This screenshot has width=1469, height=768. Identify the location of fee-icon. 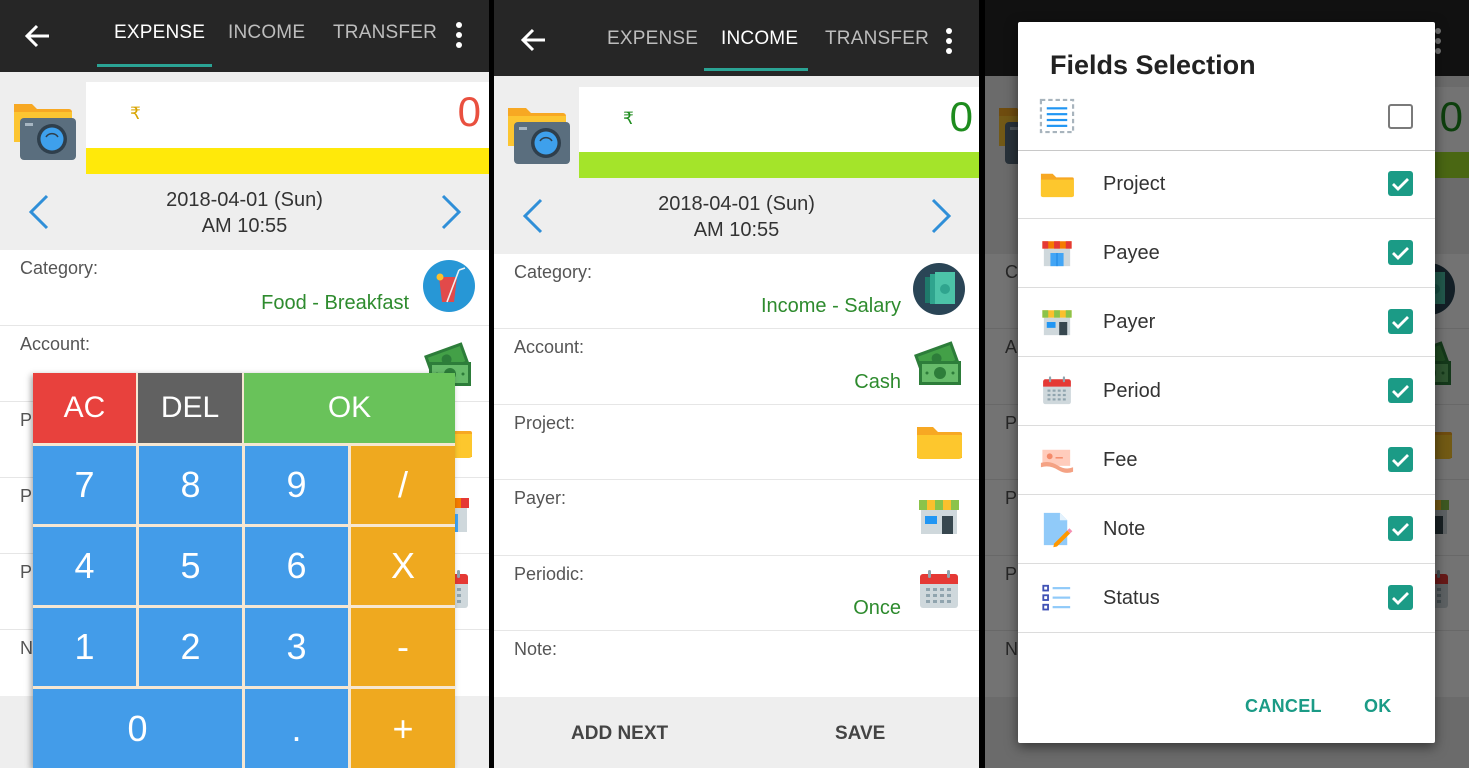
(1057, 460).